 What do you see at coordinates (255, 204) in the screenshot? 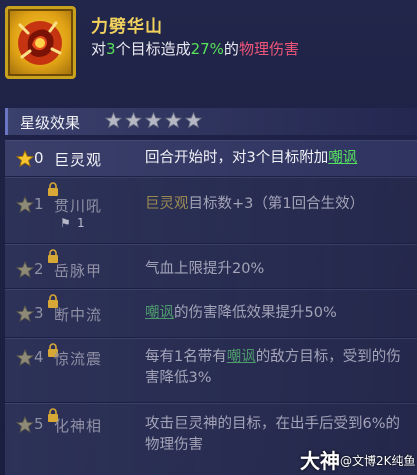
I see `effect-description: 巨灵观目标数+3（第1回合生效）` at bounding box center [255, 204].